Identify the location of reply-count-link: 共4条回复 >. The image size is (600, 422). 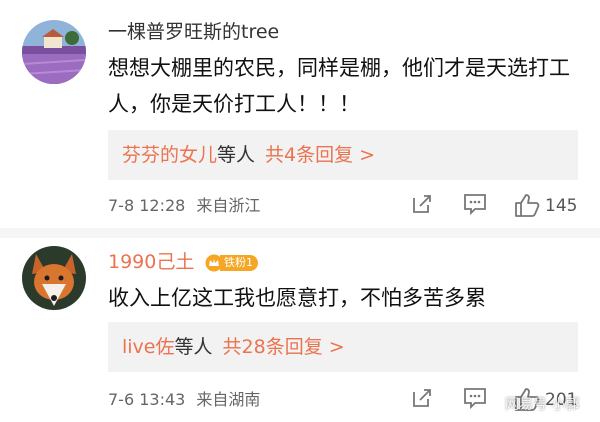
(320, 155).